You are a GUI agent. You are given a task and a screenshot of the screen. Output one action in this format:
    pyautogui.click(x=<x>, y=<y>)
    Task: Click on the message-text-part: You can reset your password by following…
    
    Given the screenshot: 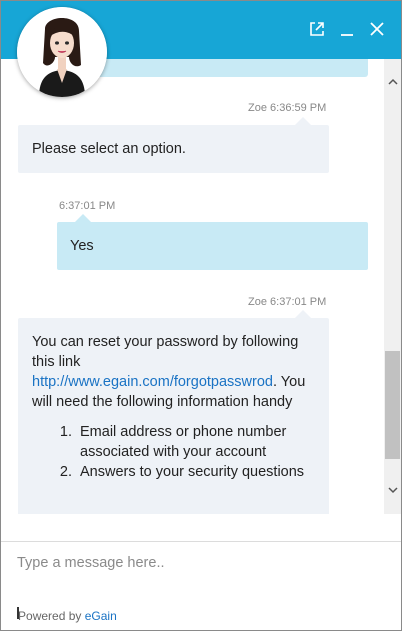 What is the action you would take?
    pyautogui.click(x=165, y=352)
    